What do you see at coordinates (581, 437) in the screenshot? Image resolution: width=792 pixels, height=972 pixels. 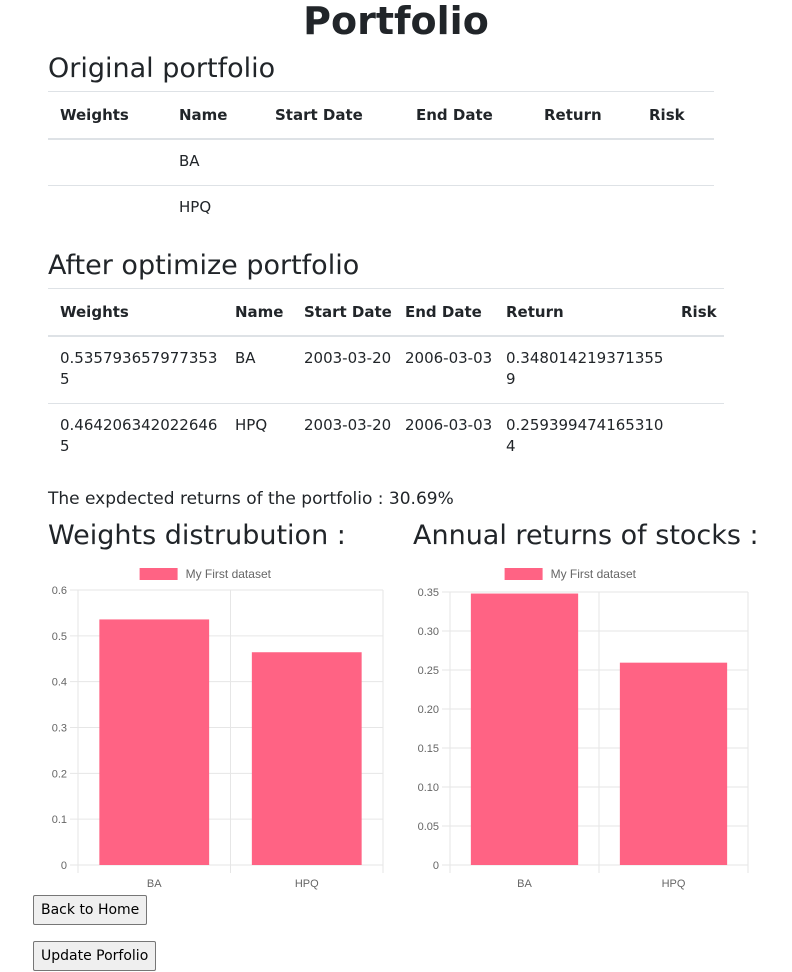 I see `table-cell-return: 0.2593994741653104` at bounding box center [581, 437].